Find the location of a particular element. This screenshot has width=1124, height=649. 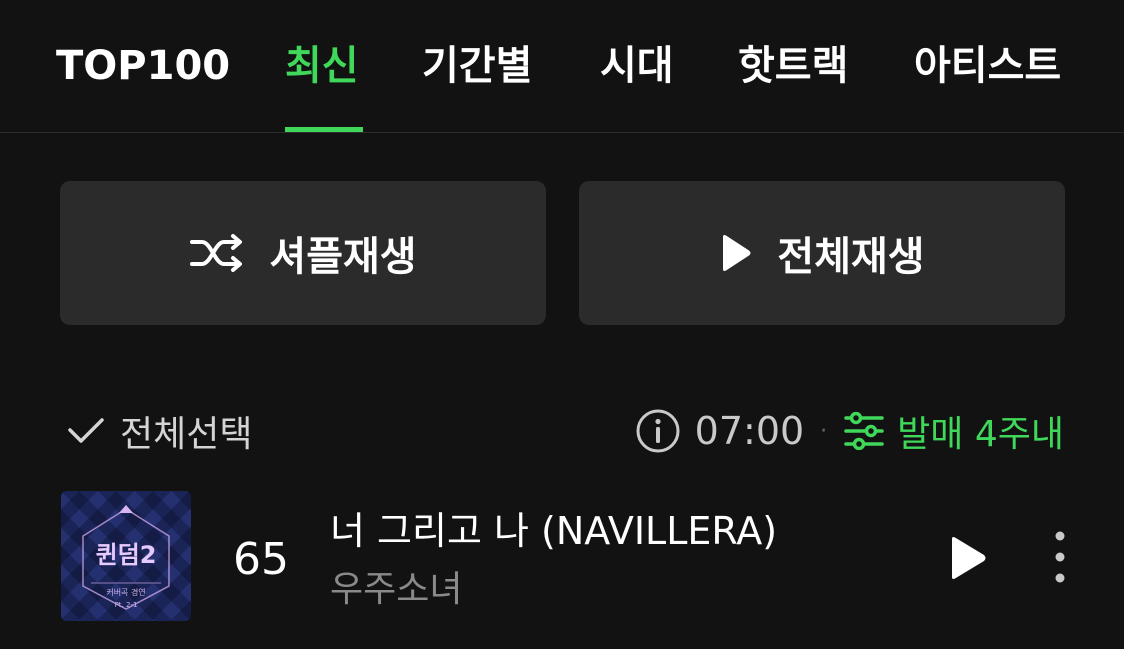

track-play-button is located at coordinates (968, 558).